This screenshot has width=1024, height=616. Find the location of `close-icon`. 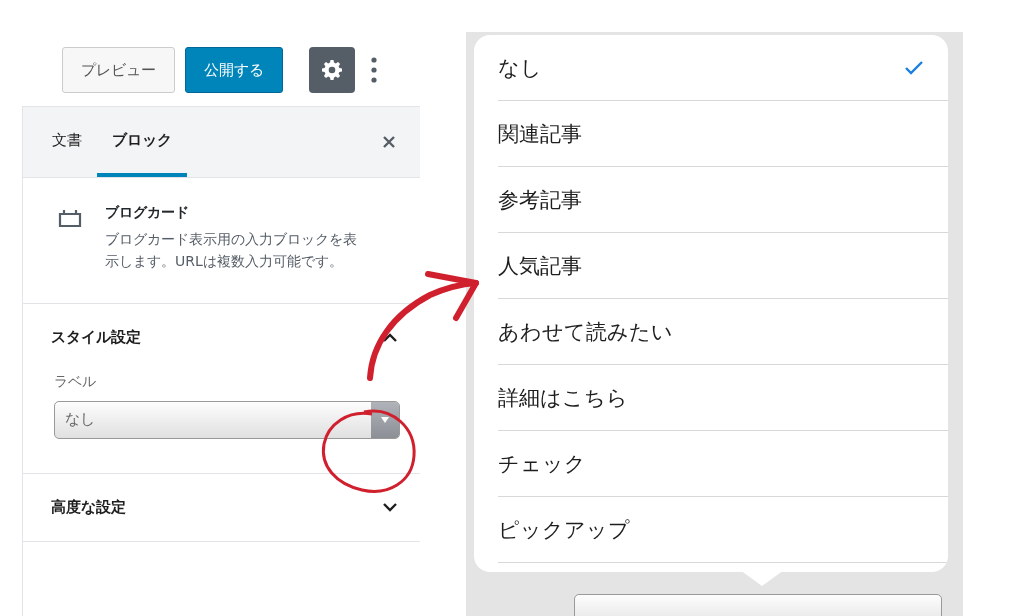

close-icon is located at coordinates (389, 142).